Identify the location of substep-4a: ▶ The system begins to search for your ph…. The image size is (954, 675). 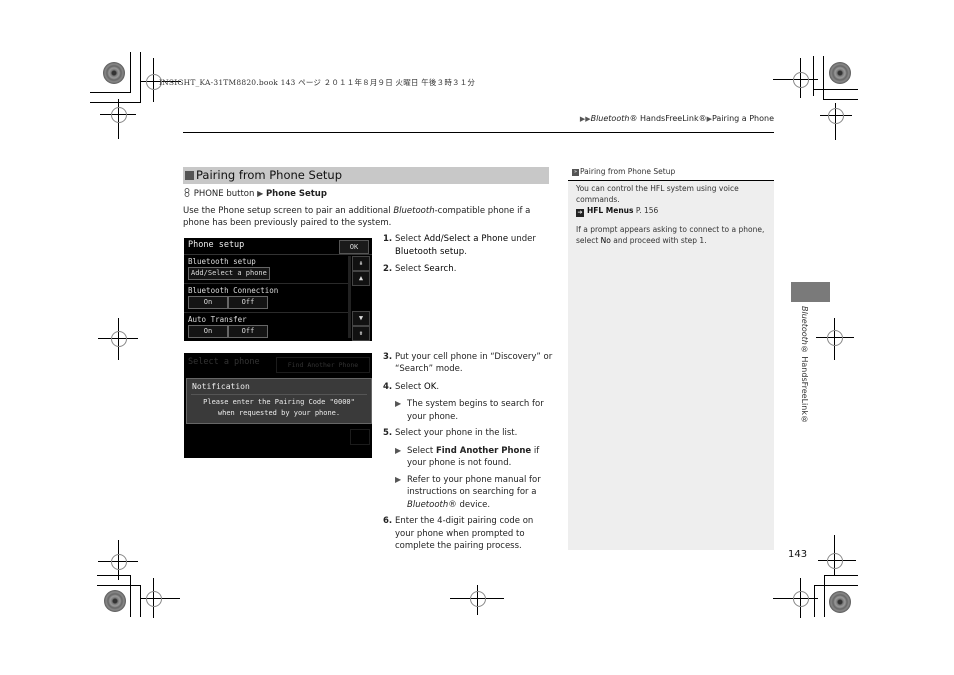
(468, 410).